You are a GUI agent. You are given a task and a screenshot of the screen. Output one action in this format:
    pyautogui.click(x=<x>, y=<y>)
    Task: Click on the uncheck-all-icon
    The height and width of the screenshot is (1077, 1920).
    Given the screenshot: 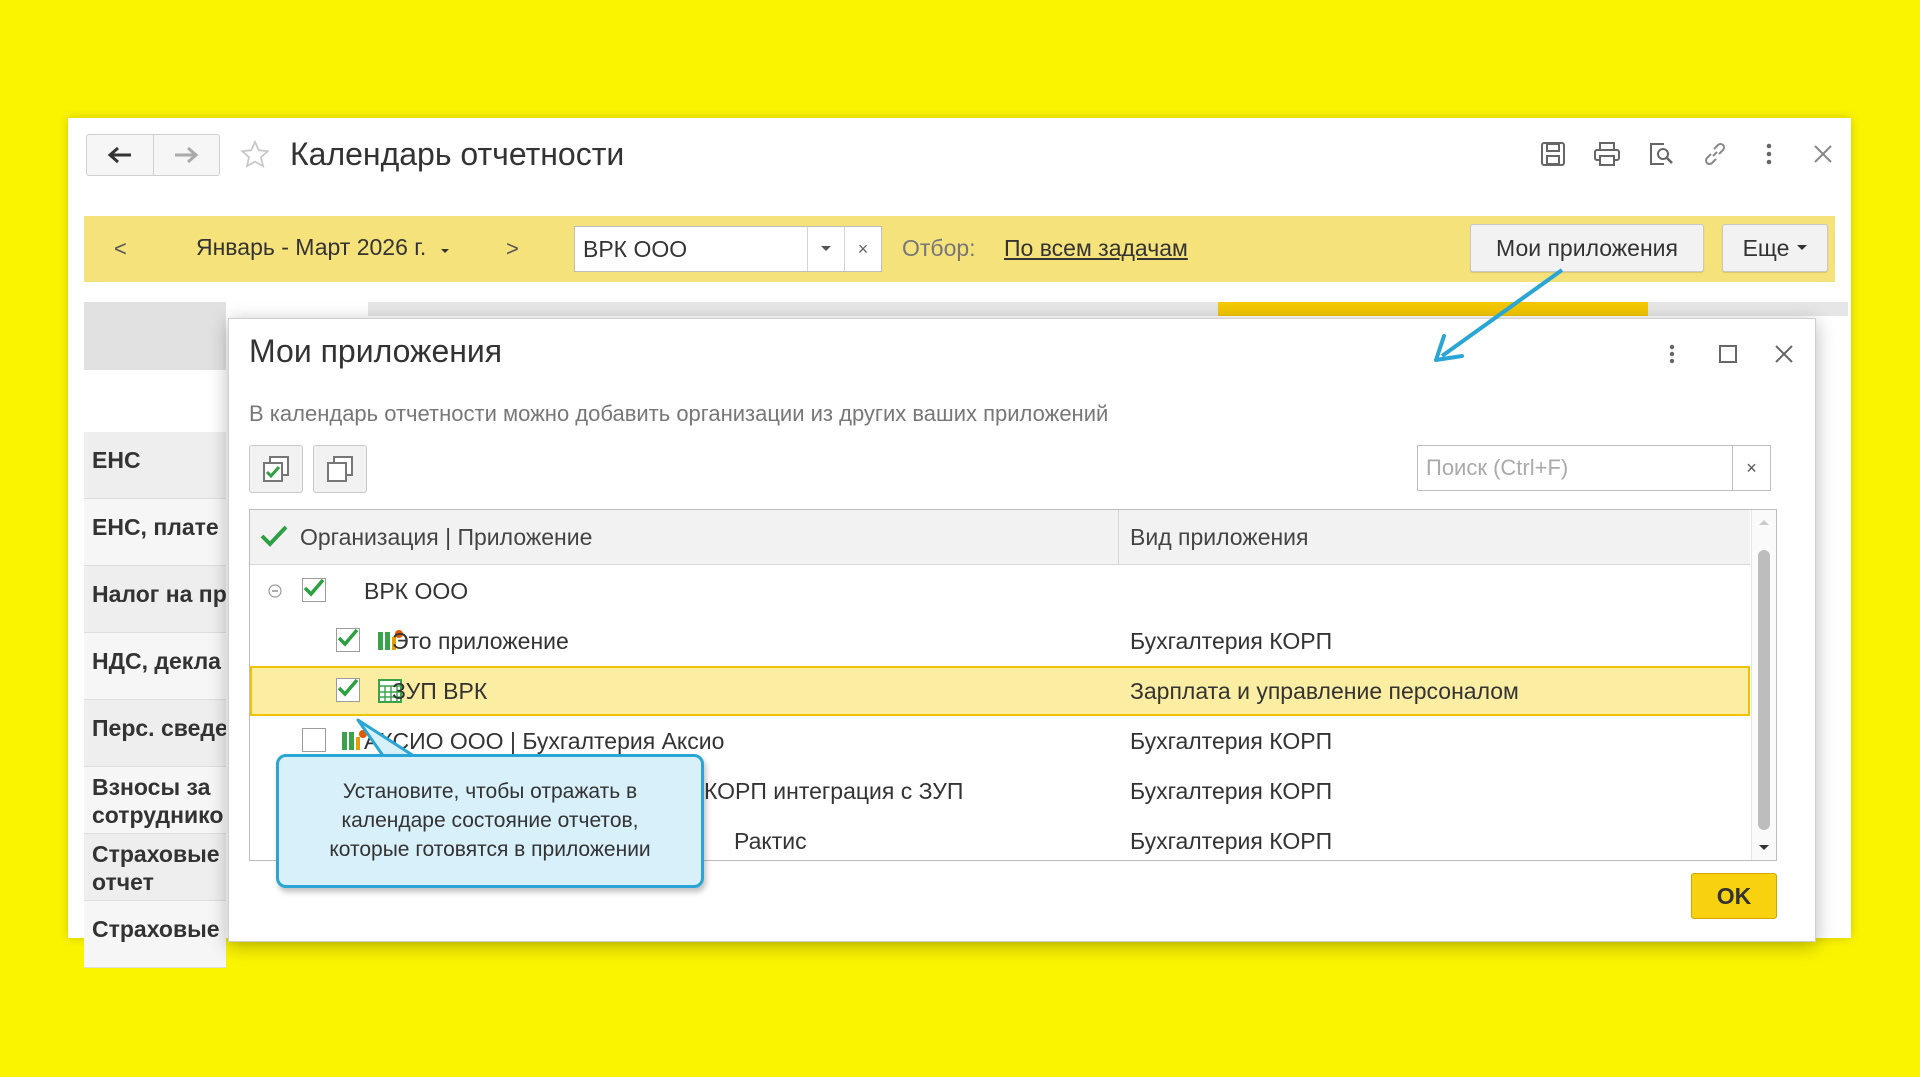 What is the action you would take?
    pyautogui.click(x=340, y=469)
    